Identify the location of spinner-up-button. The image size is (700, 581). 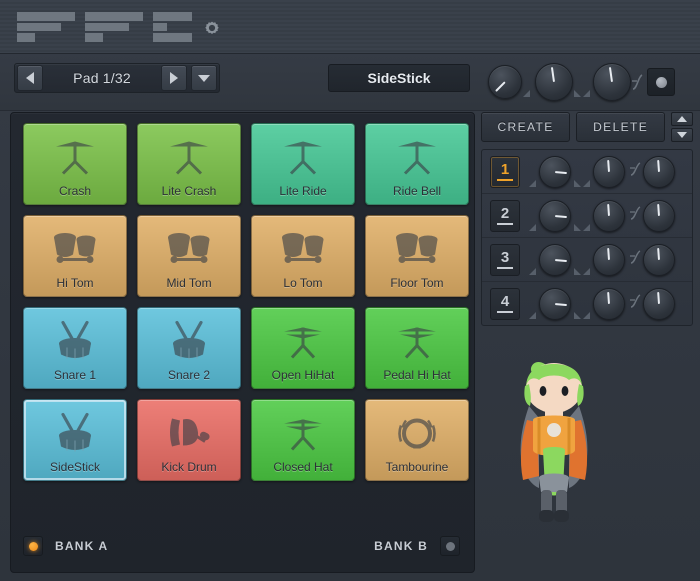
(682, 119).